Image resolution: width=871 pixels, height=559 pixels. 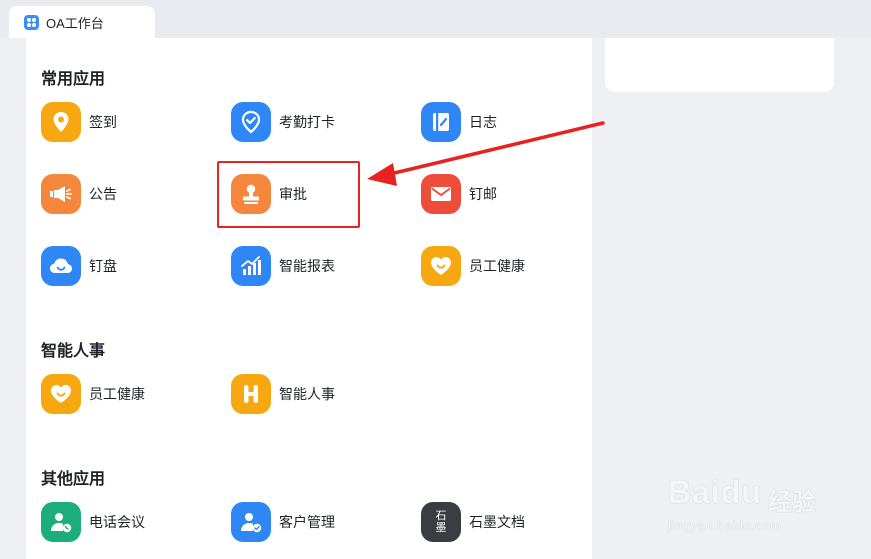 I want to click on watermark-url: jingyan.baidu.com, so click(x=725, y=525).